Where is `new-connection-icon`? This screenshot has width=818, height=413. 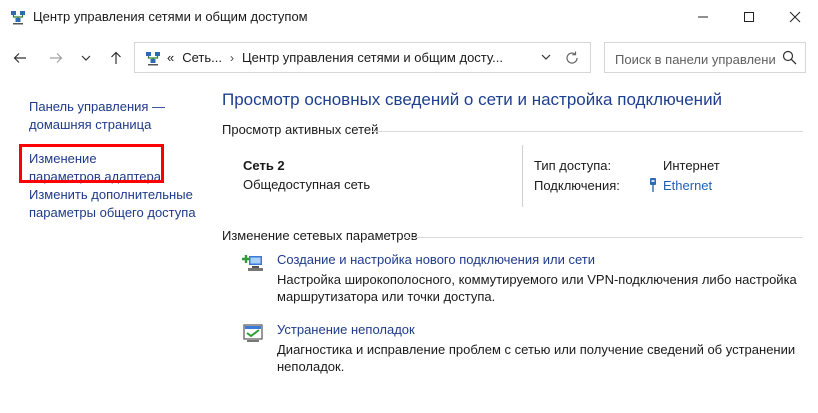 new-connection-icon is located at coordinates (252, 263).